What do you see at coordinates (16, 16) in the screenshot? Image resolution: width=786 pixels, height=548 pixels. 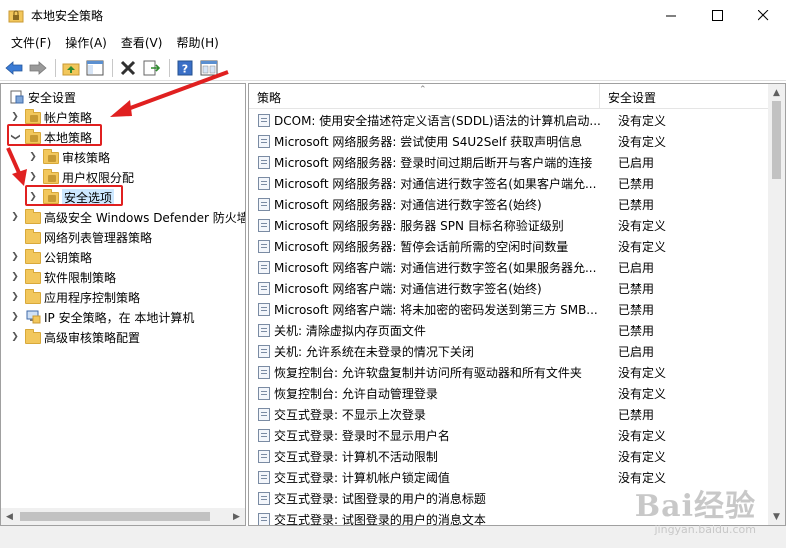 I see `security-policy-app-icon` at bounding box center [16, 16].